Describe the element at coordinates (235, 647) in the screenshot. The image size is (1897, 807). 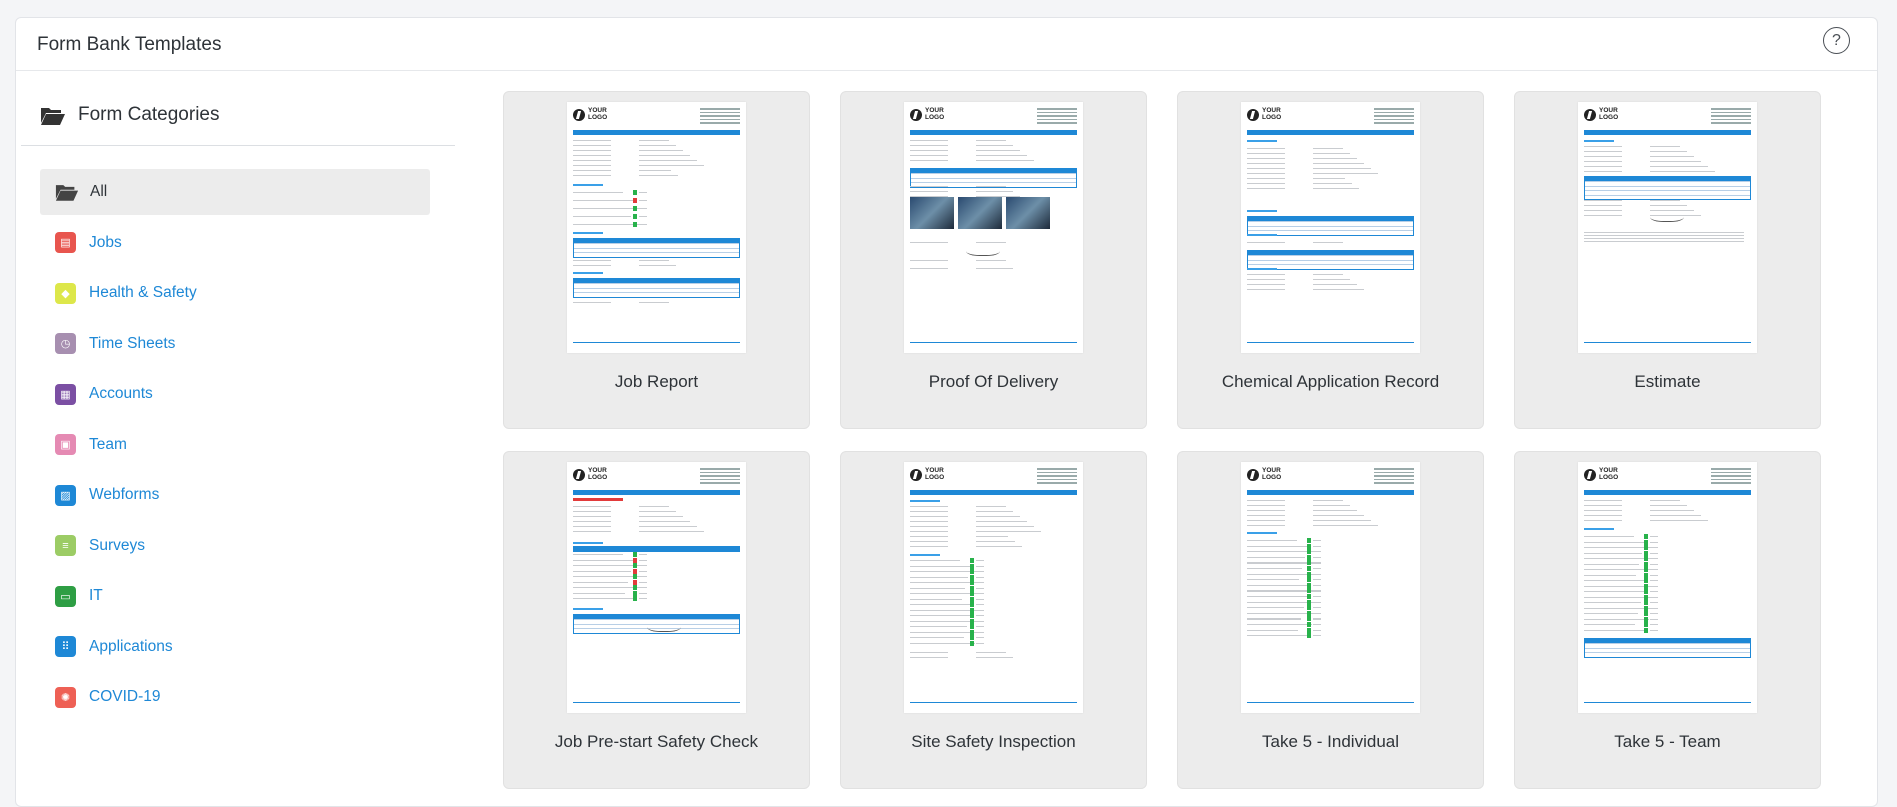
I see `sidebar-item-applications: ⠿ Applications` at that location.